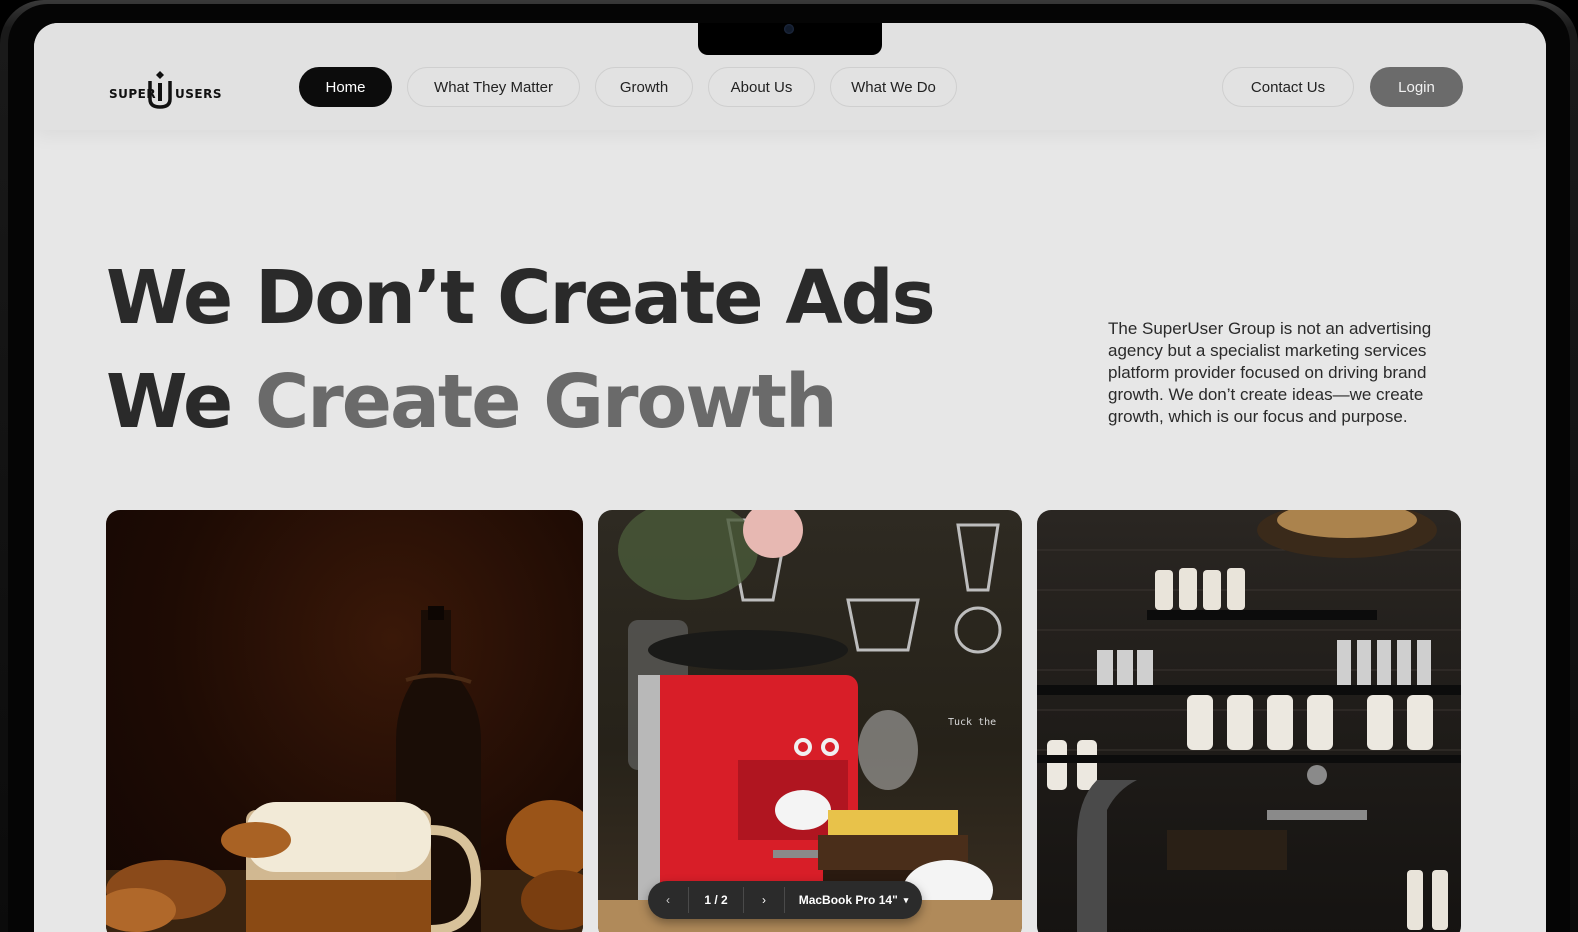  I want to click on chevron-left-icon: ‹, so click(668, 900).